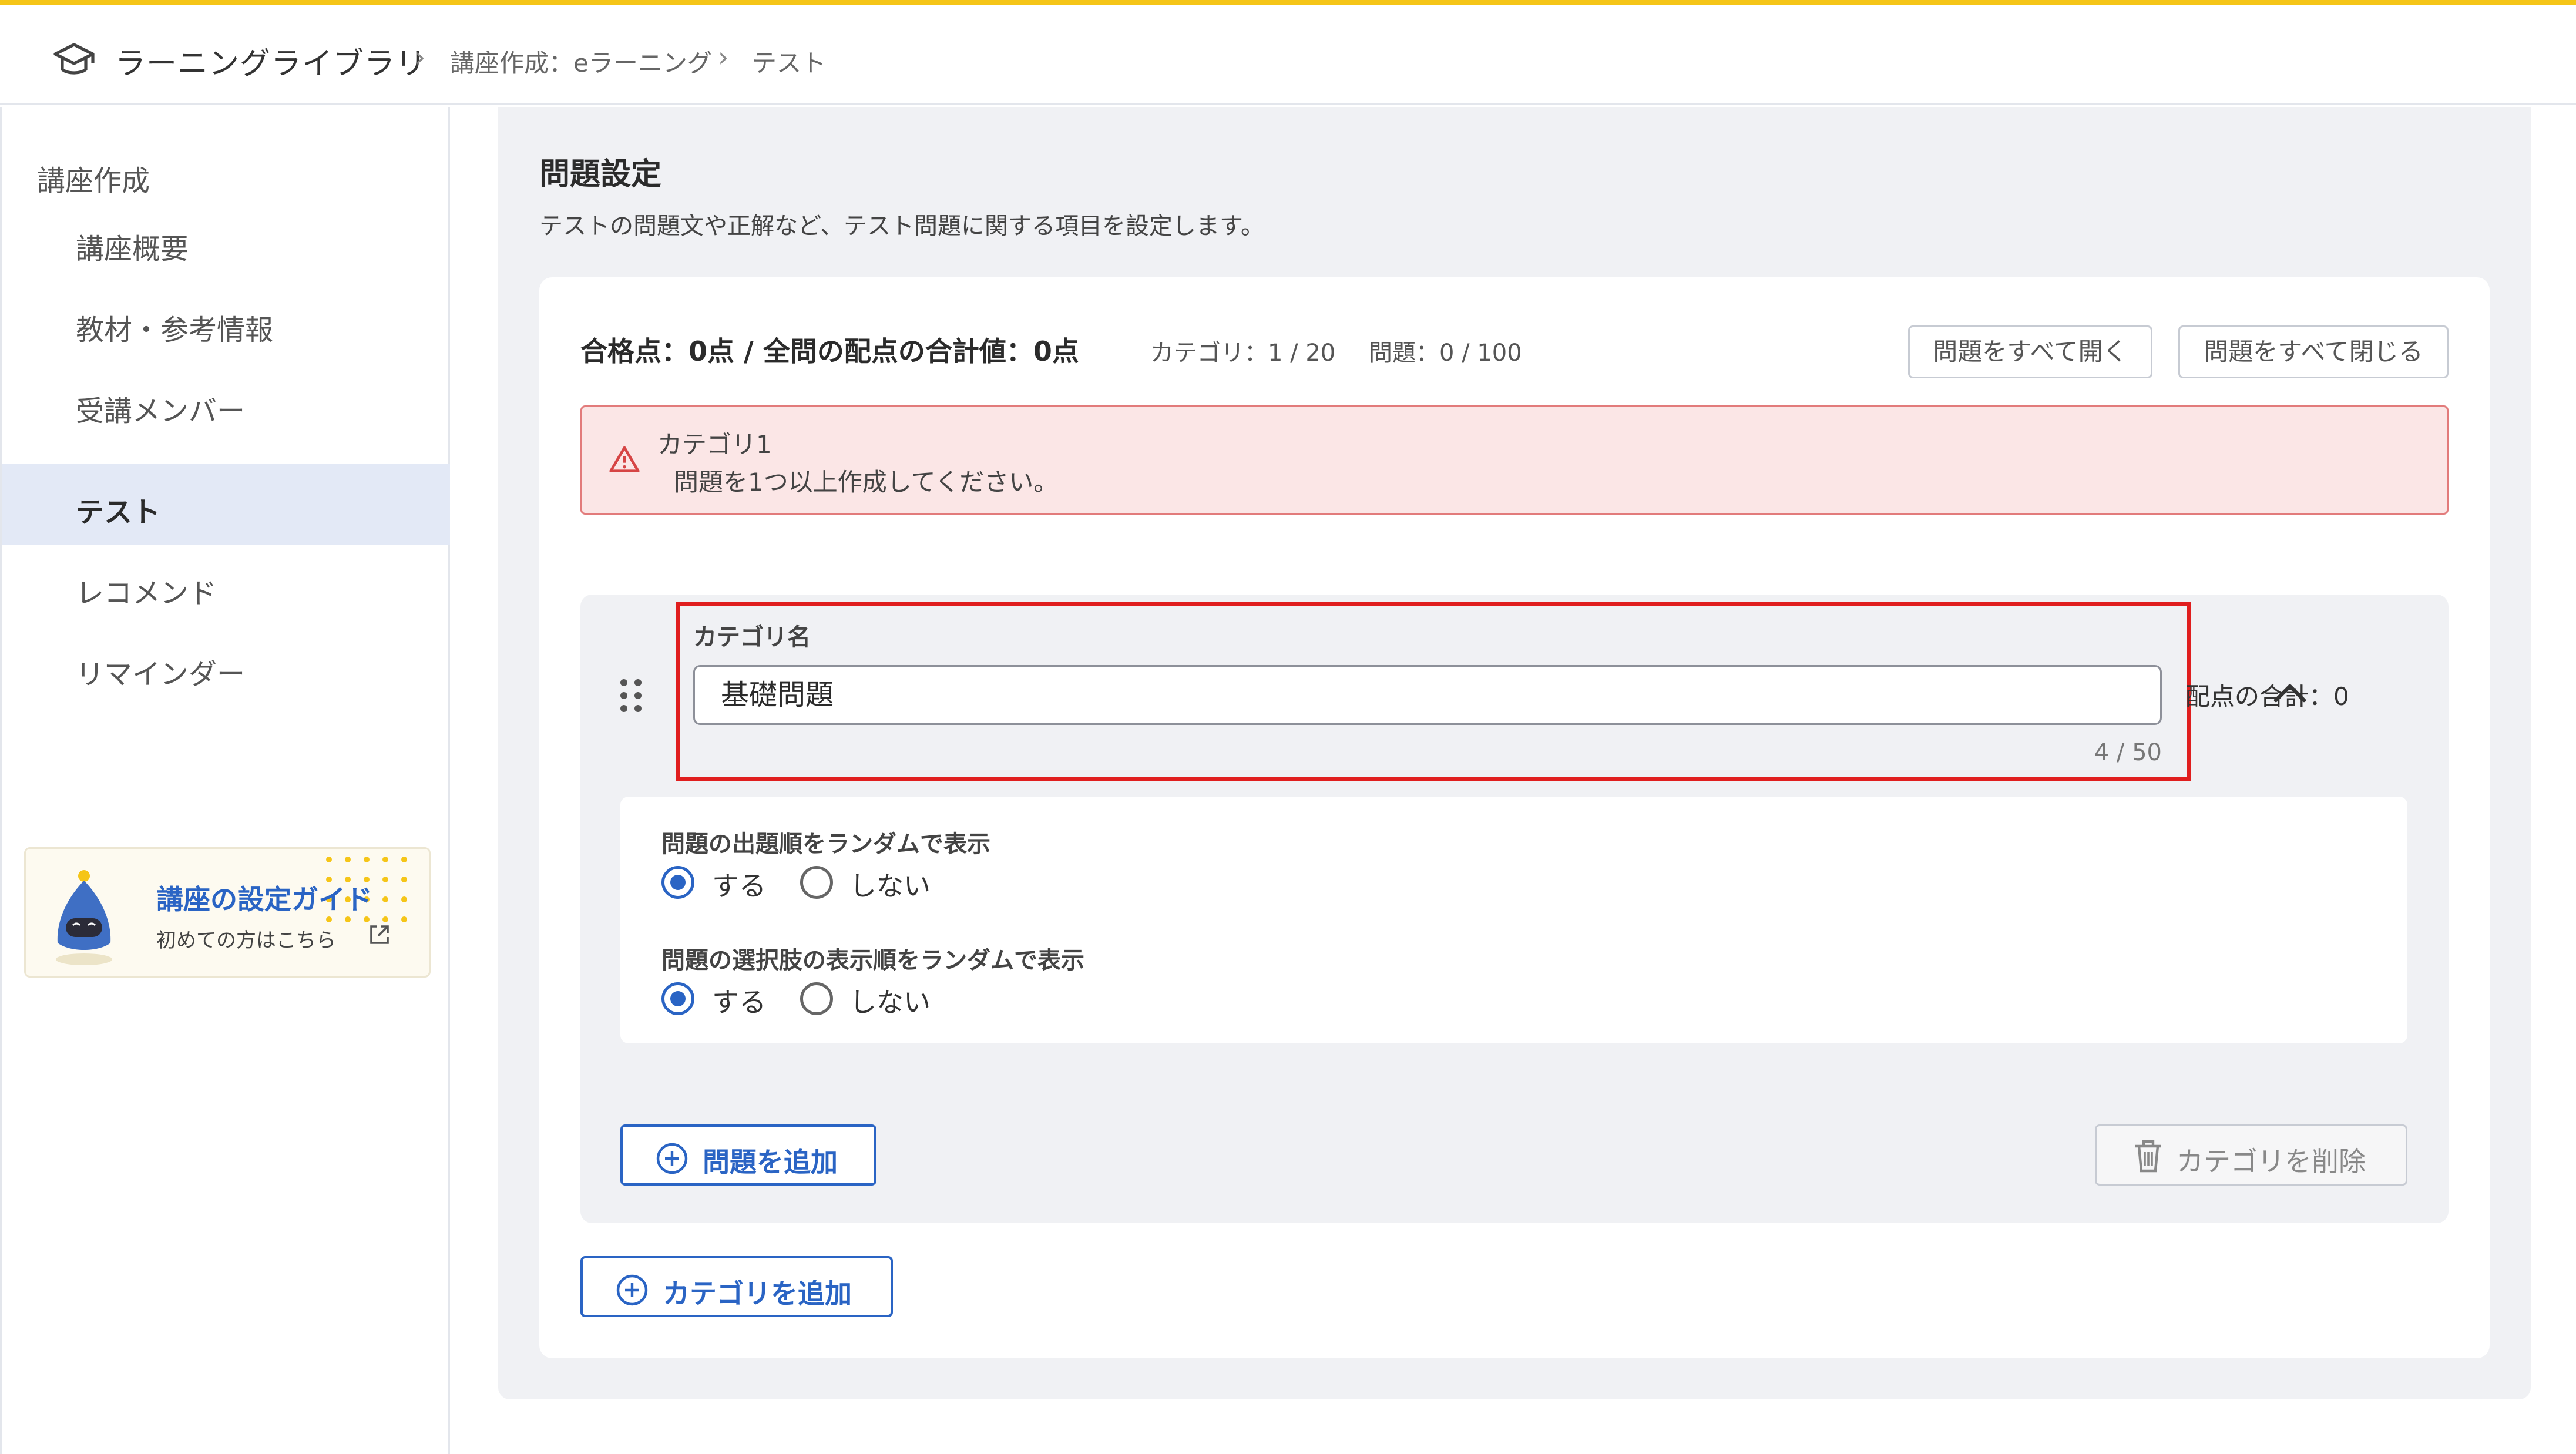 This screenshot has height=1454, width=2576. Describe the element at coordinates (752, 637) in the screenshot. I see `category-name-label: カテゴリ名` at that location.